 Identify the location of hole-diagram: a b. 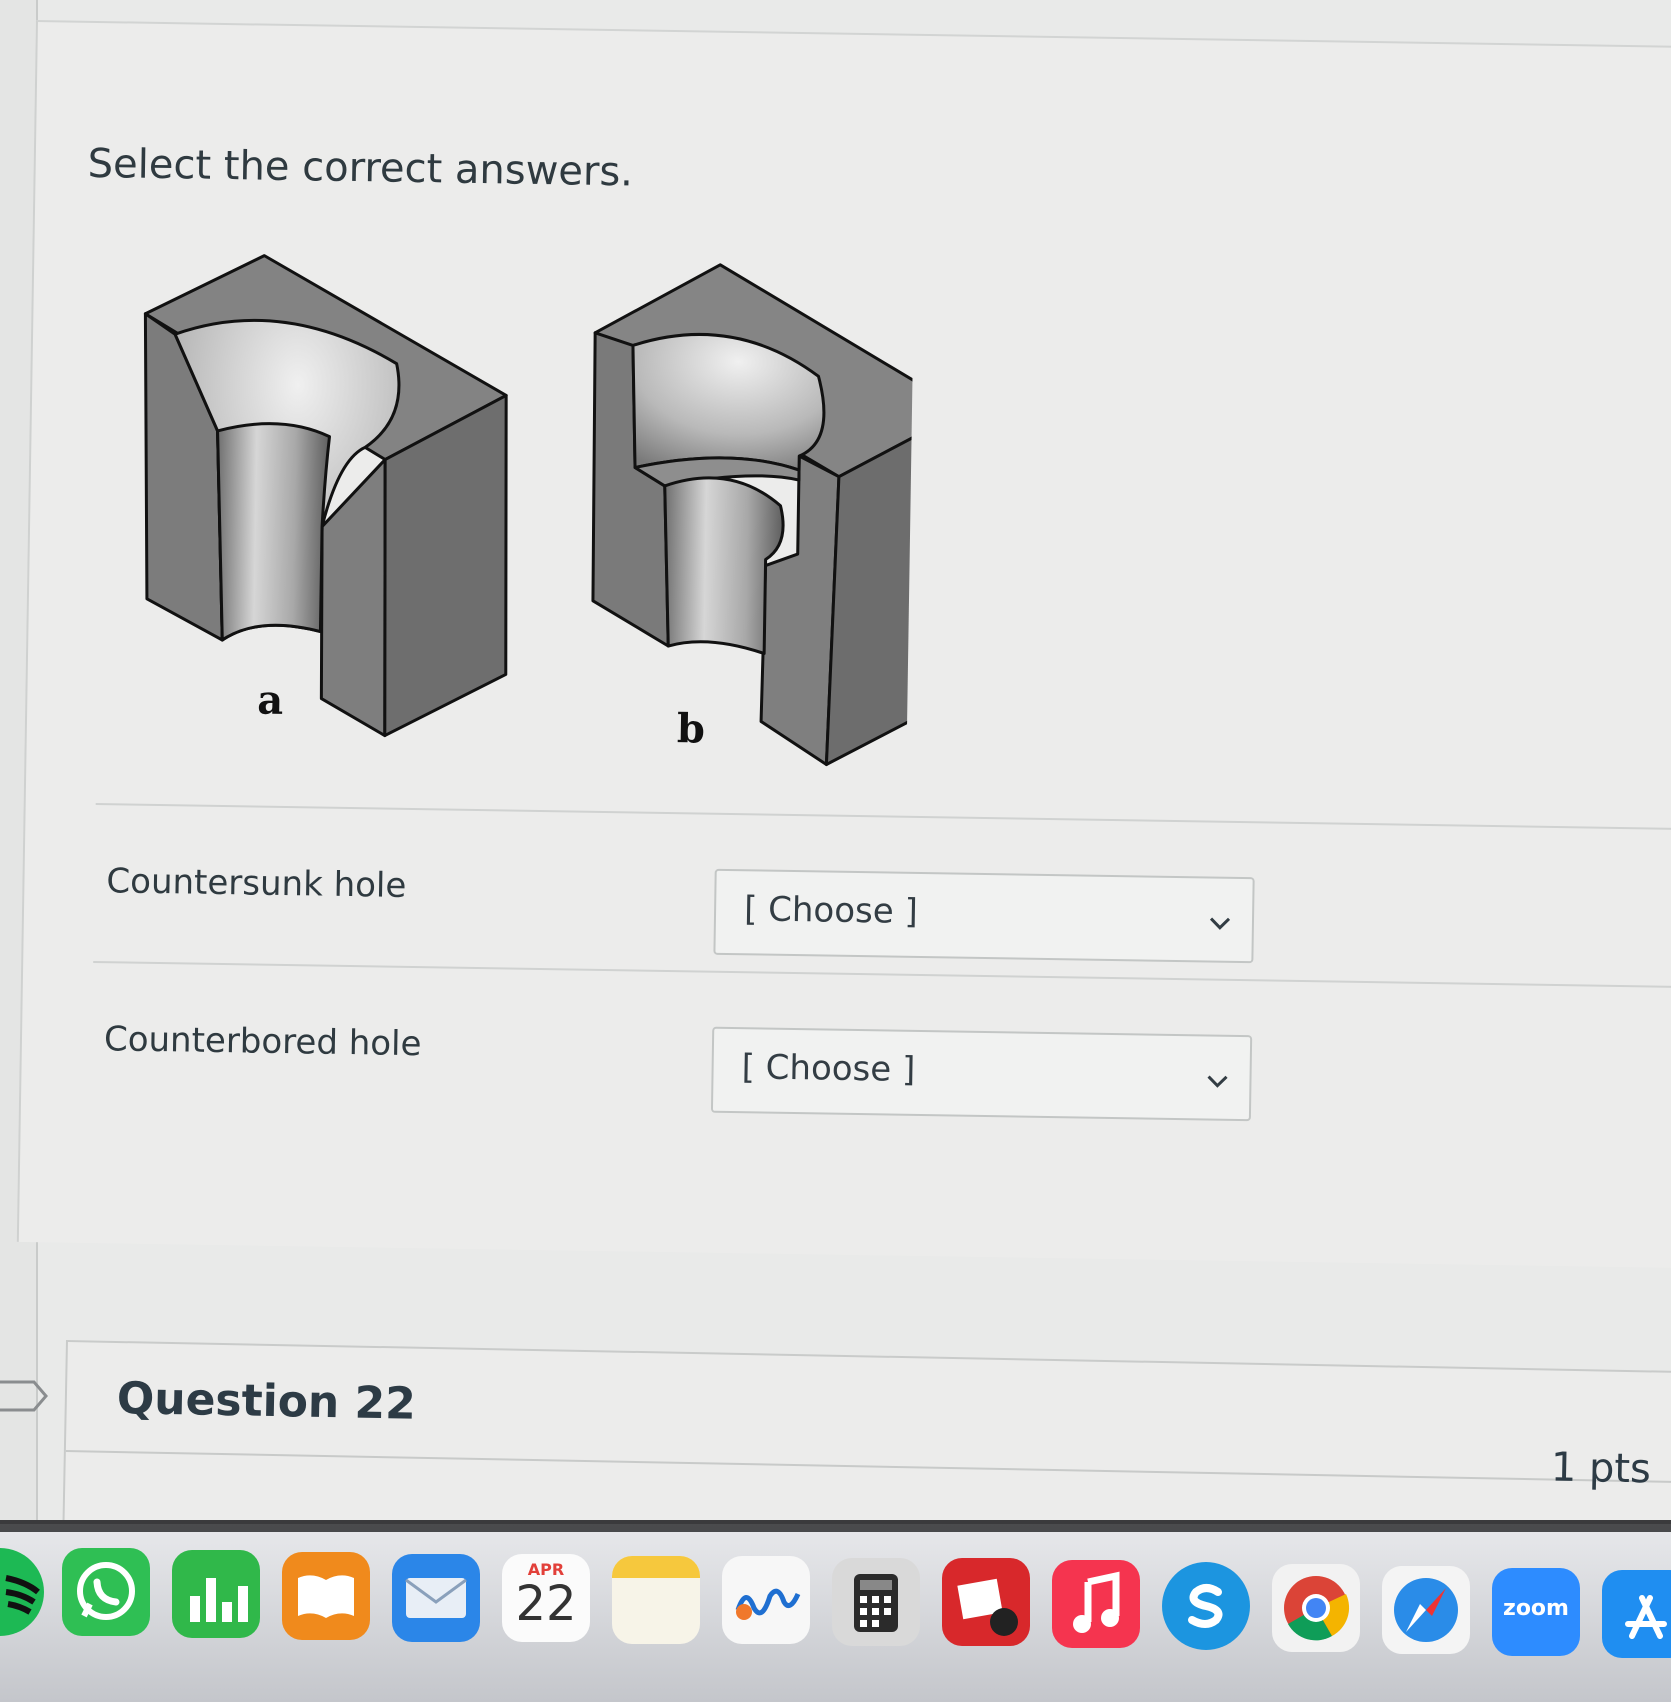
(529, 510).